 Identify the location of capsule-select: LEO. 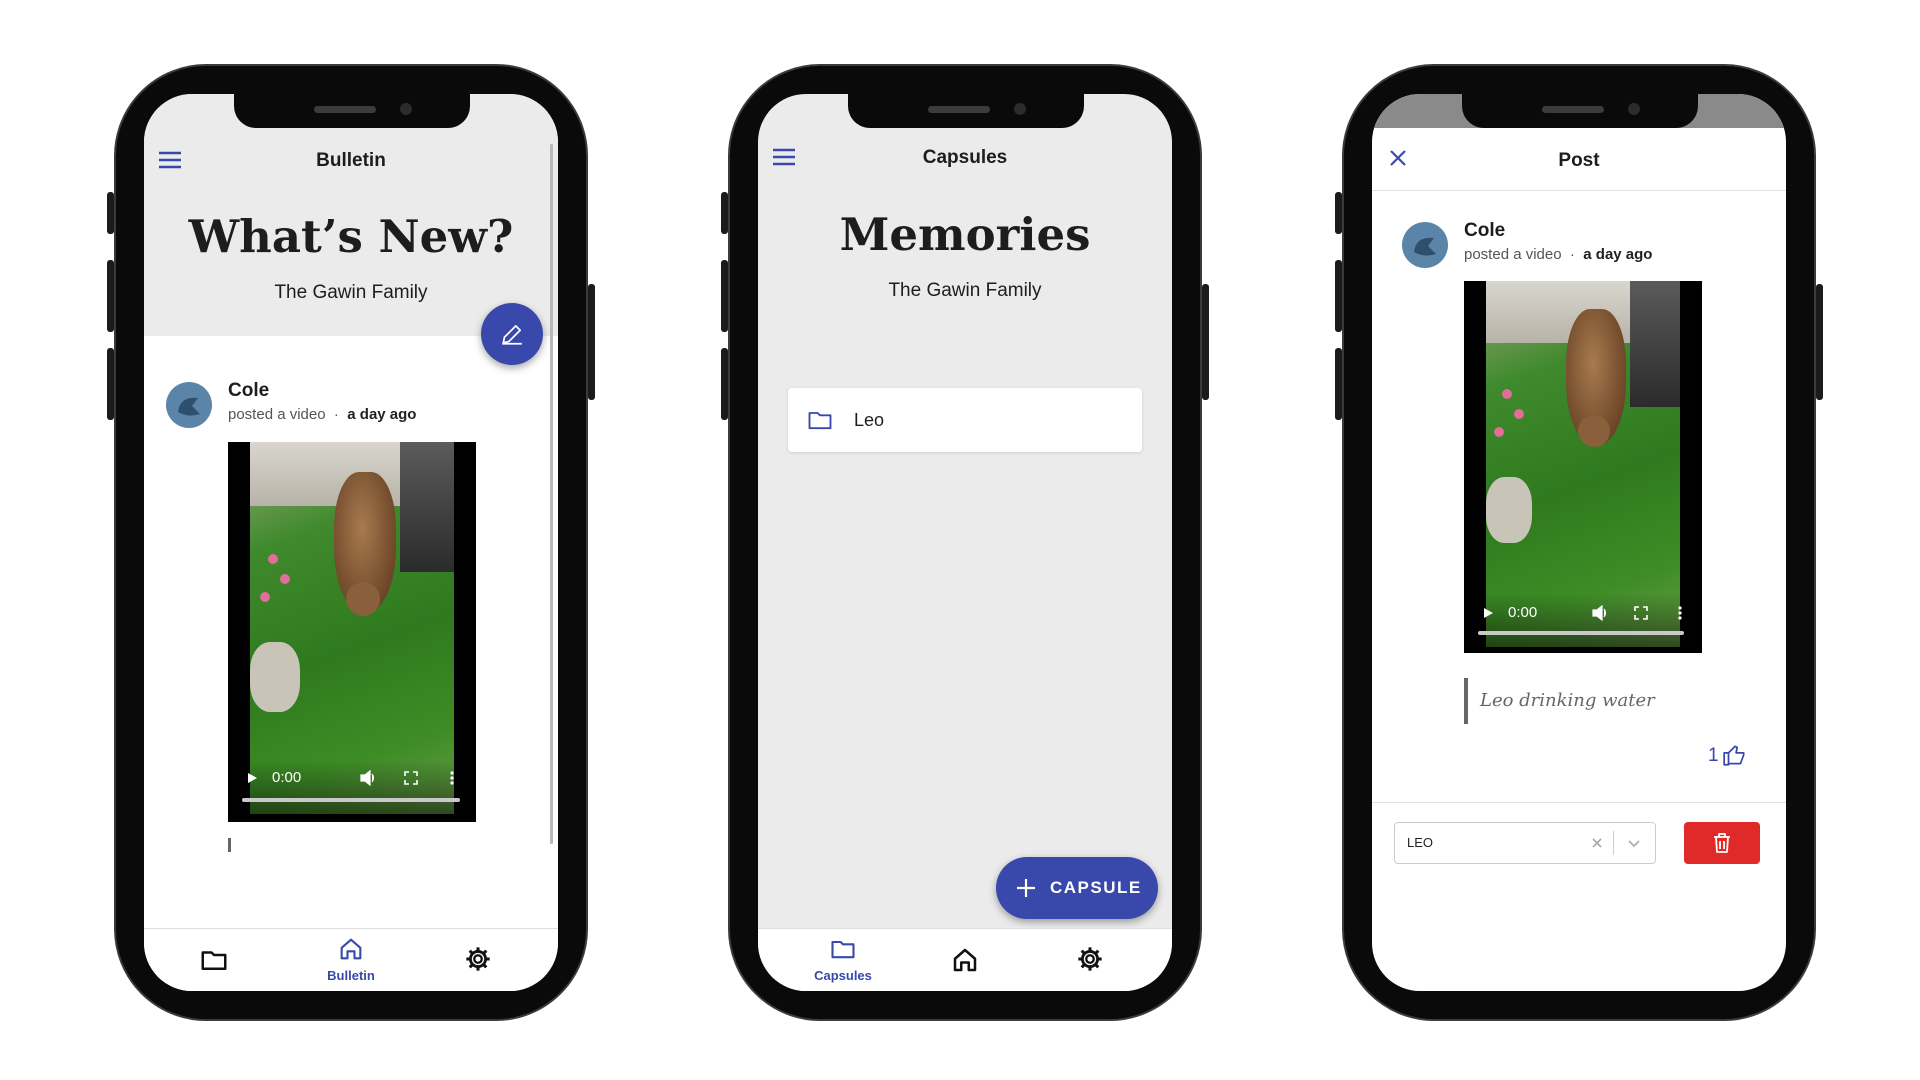
(1525, 843).